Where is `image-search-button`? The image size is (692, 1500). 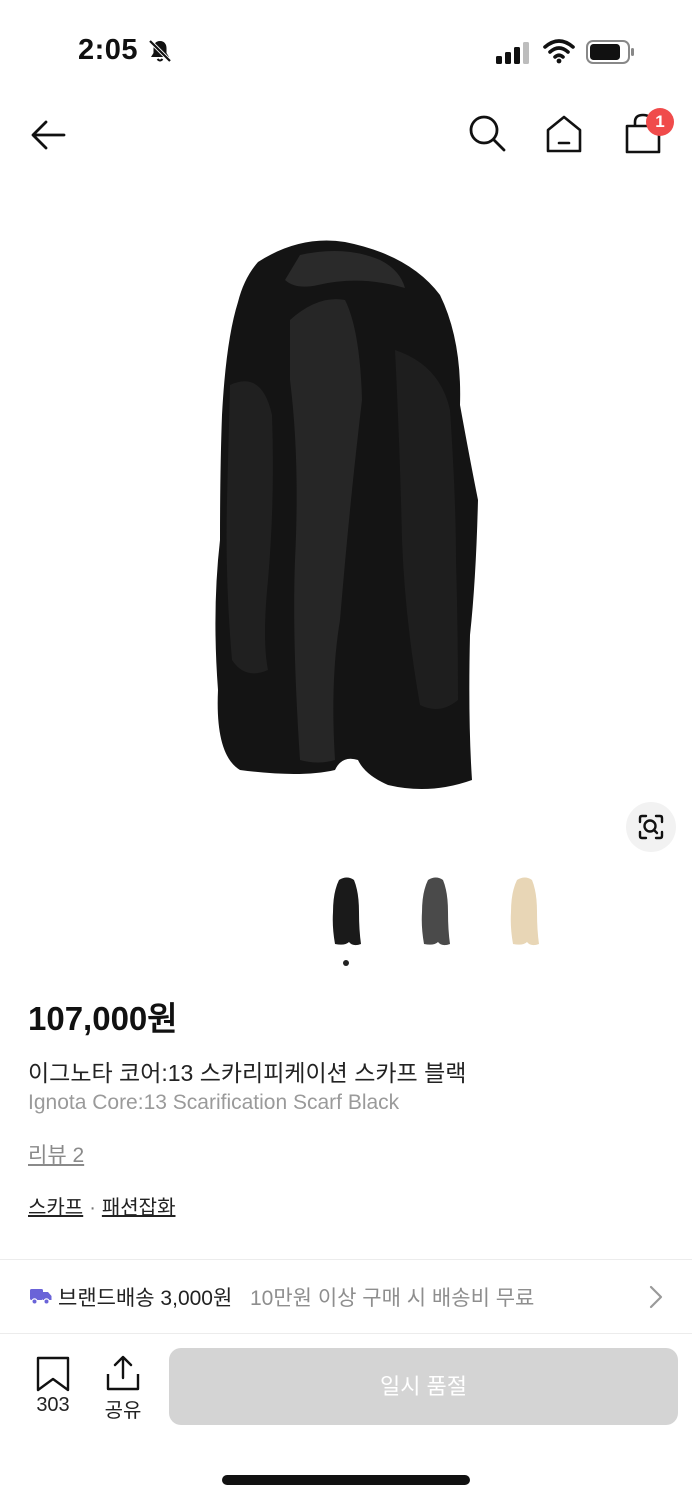 image-search-button is located at coordinates (651, 827).